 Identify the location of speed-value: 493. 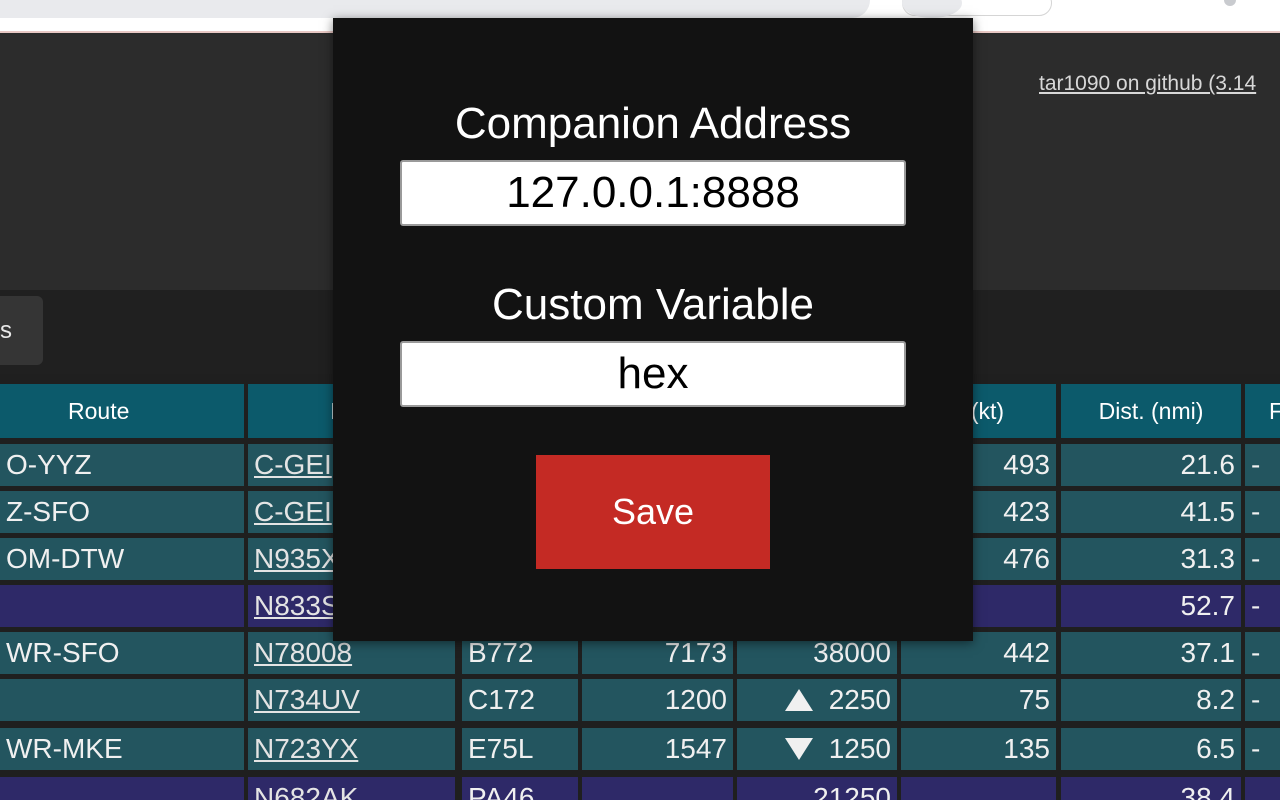
(1026, 464).